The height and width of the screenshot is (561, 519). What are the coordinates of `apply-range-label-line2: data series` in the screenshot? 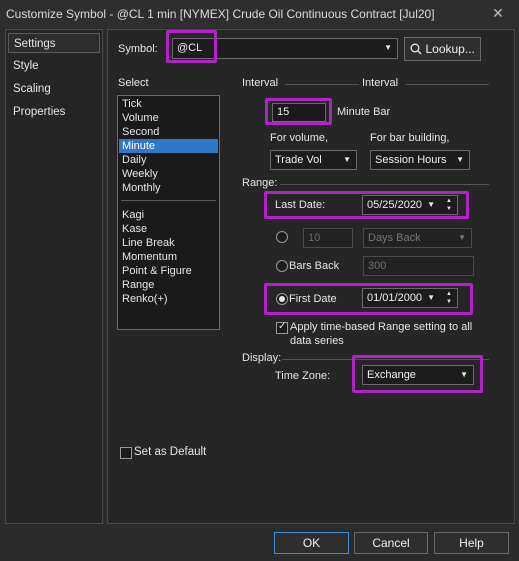 It's located at (317, 341).